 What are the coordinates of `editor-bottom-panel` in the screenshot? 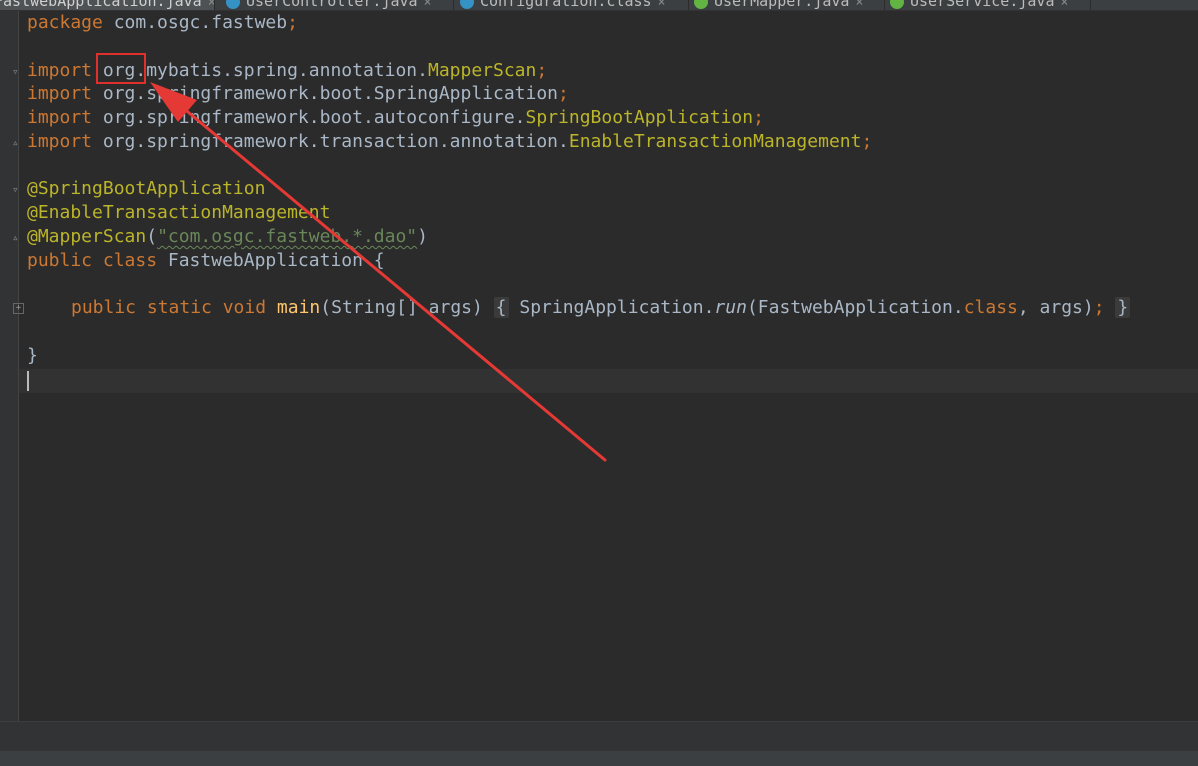 It's located at (599, 736).